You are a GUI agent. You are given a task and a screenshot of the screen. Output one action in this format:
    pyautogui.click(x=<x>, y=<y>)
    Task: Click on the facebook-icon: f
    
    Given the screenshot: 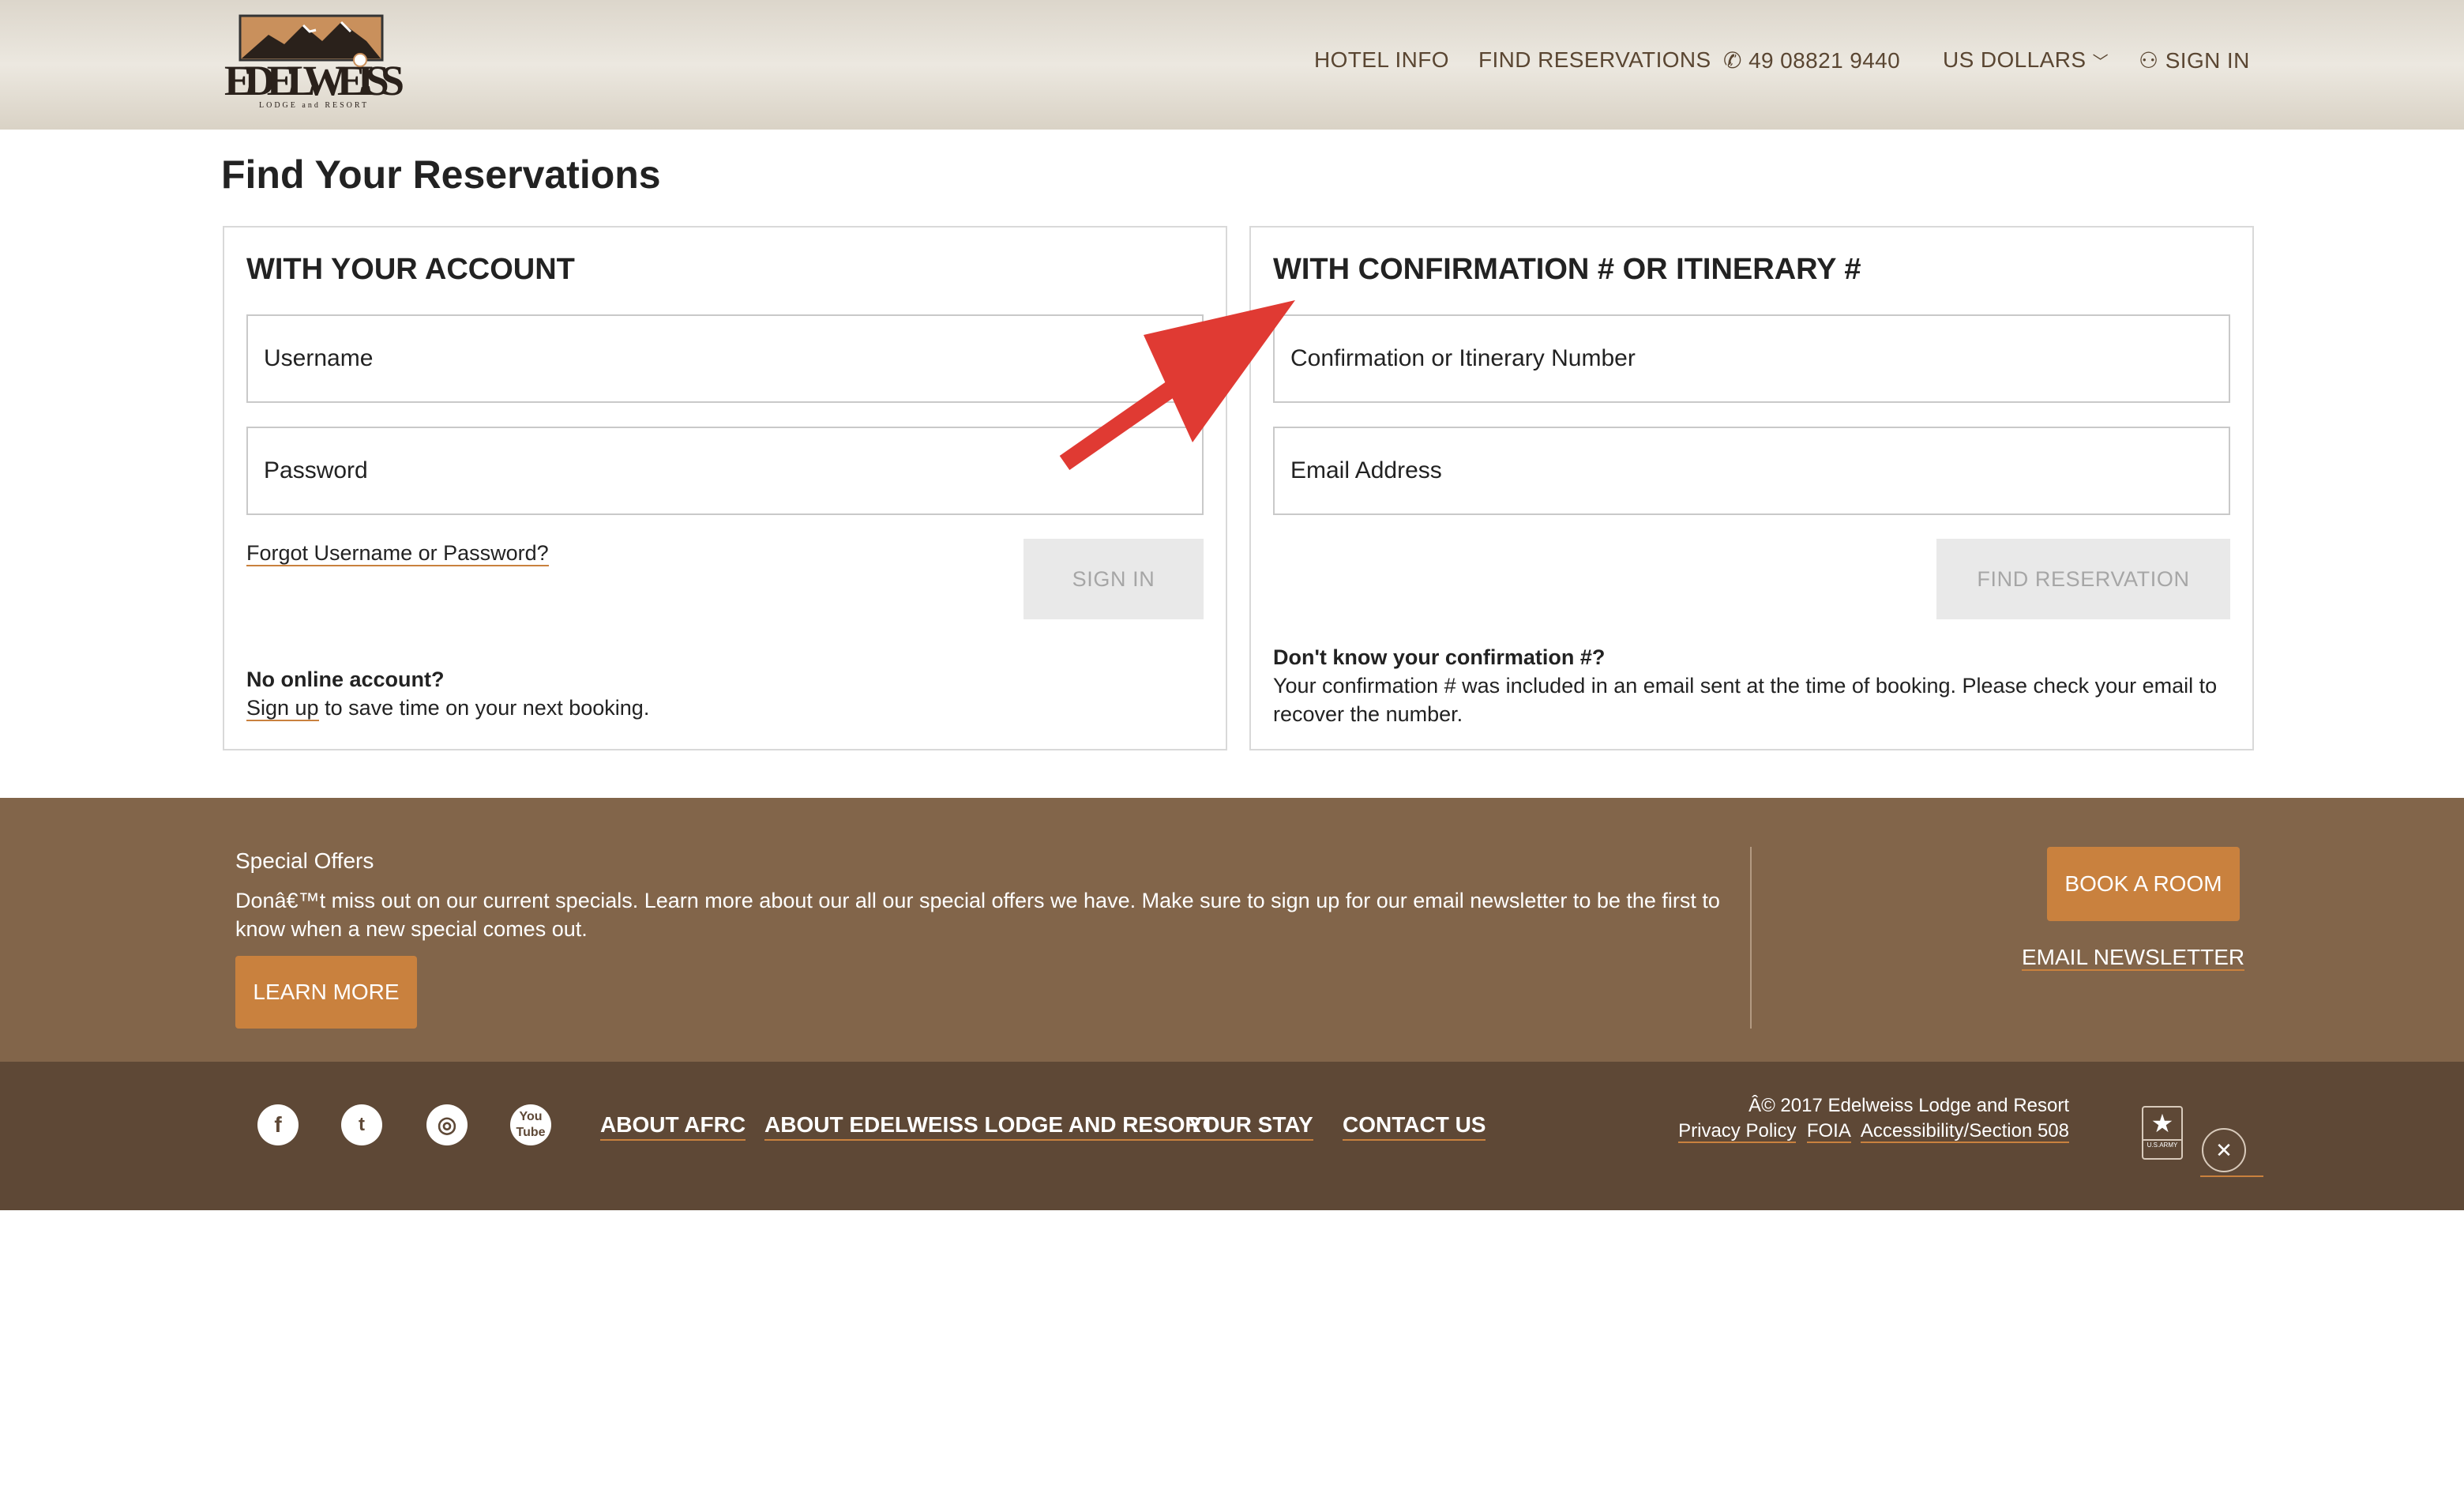 What is the action you would take?
    pyautogui.click(x=278, y=1124)
    